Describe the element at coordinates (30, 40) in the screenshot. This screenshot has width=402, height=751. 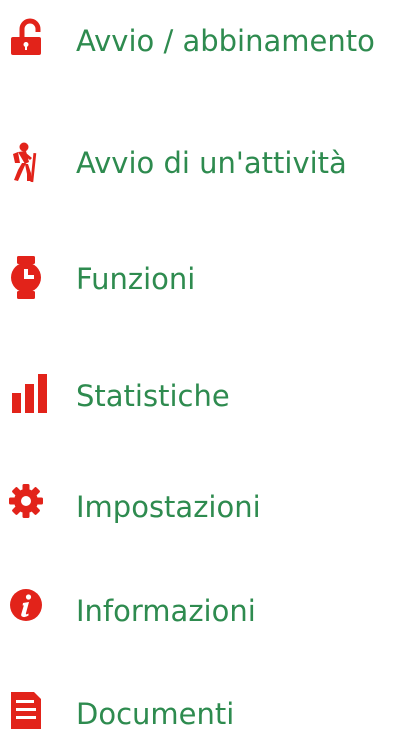
I see `unlock-icon` at that location.